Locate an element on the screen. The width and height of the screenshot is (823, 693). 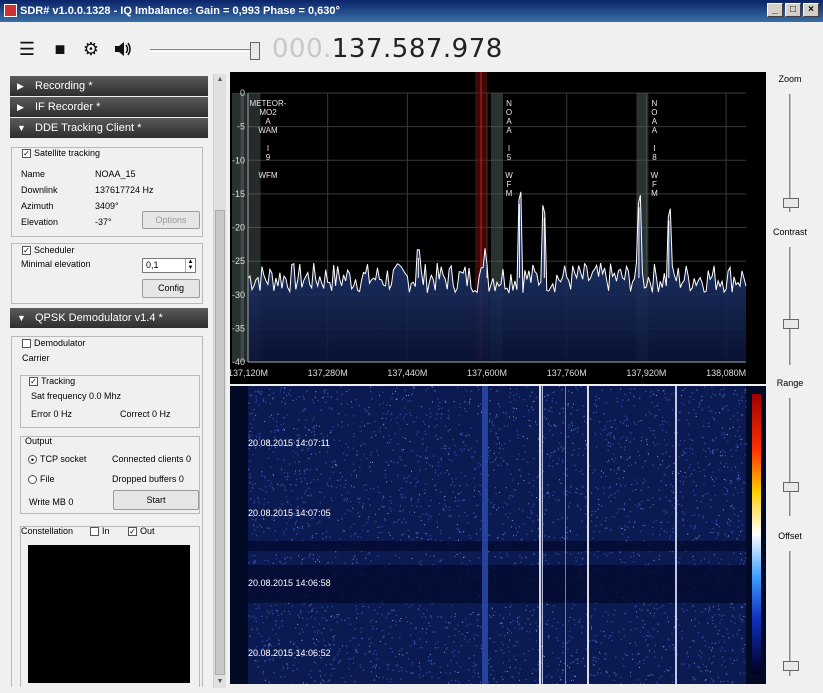
radio-unselected-icon is located at coordinates (32, 480).